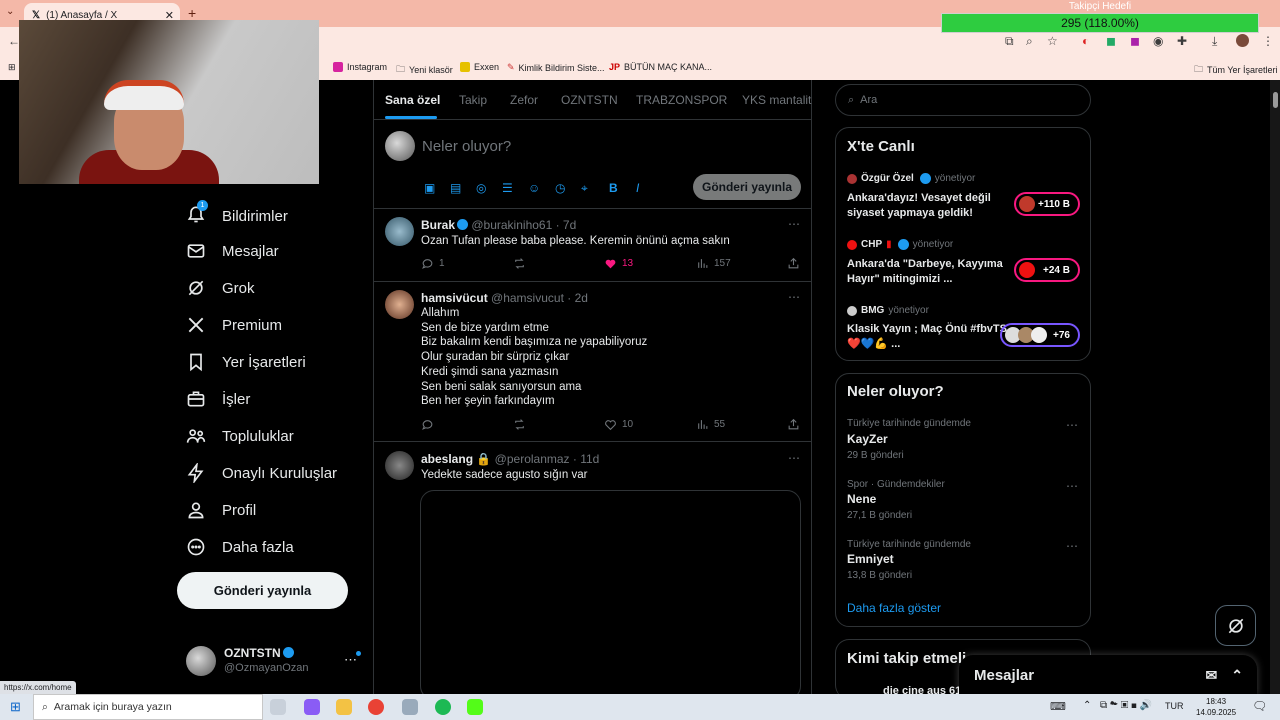 The width and height of the screenshot is (1280, 720). What do you see at coordinates (221, 510) in the screenshot?
I see `nav-profile: Profil` at bounding box center [221, 510].